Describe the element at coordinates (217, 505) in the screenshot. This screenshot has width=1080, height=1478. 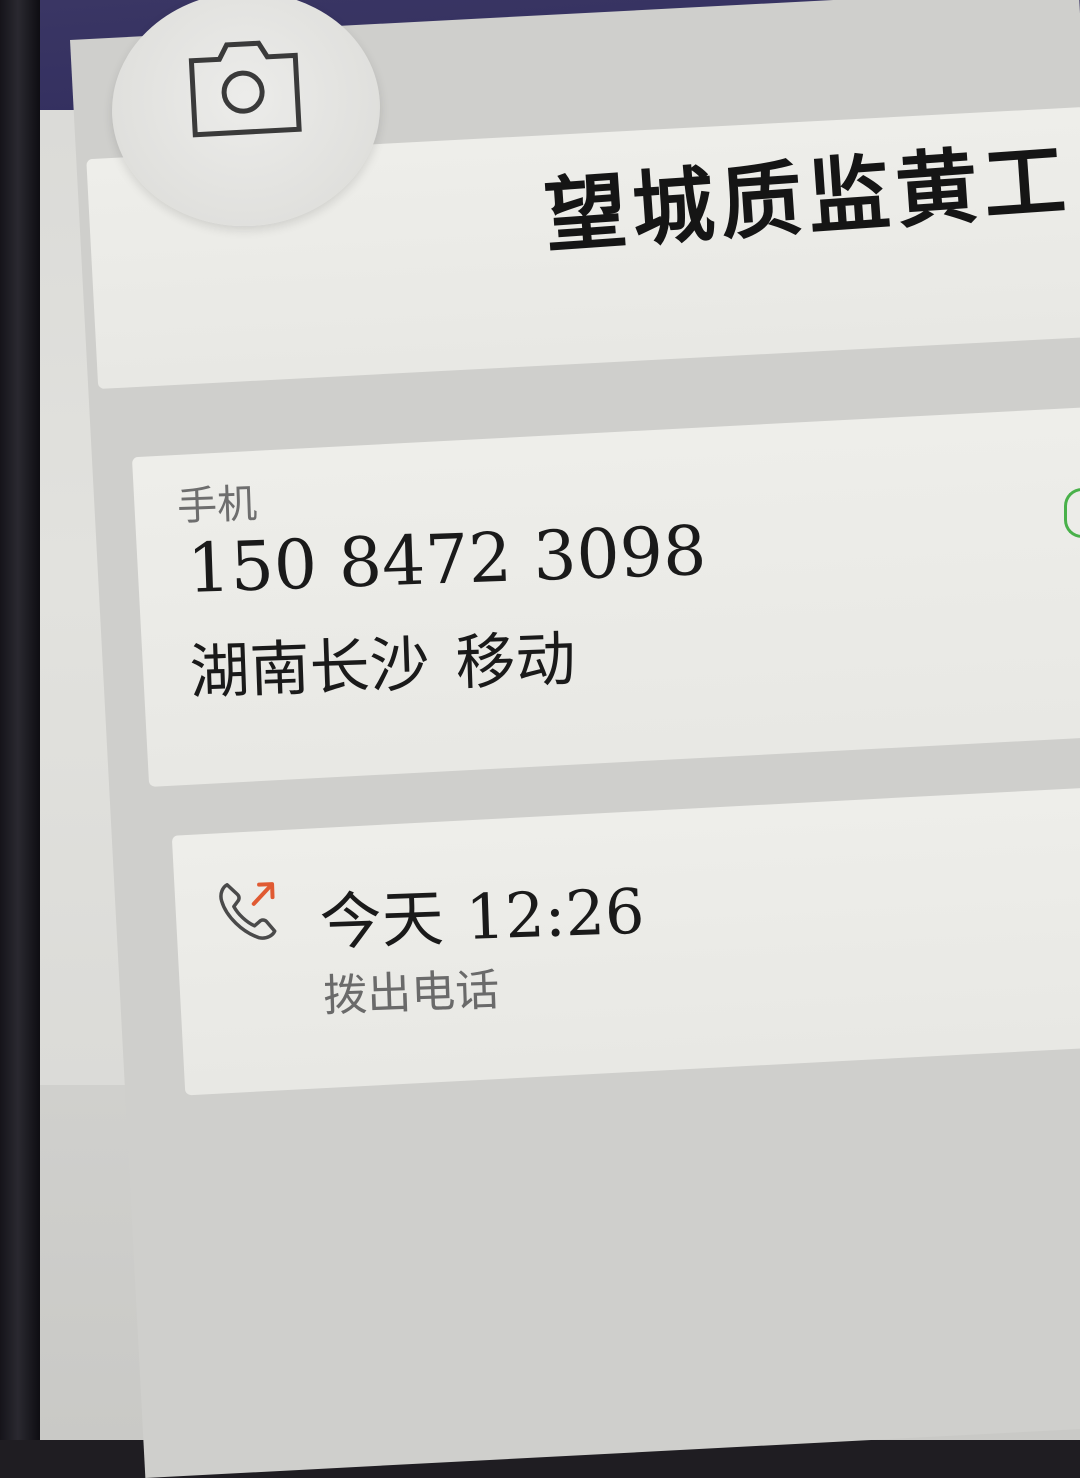
I see `number-type-label: 手机` at that location.